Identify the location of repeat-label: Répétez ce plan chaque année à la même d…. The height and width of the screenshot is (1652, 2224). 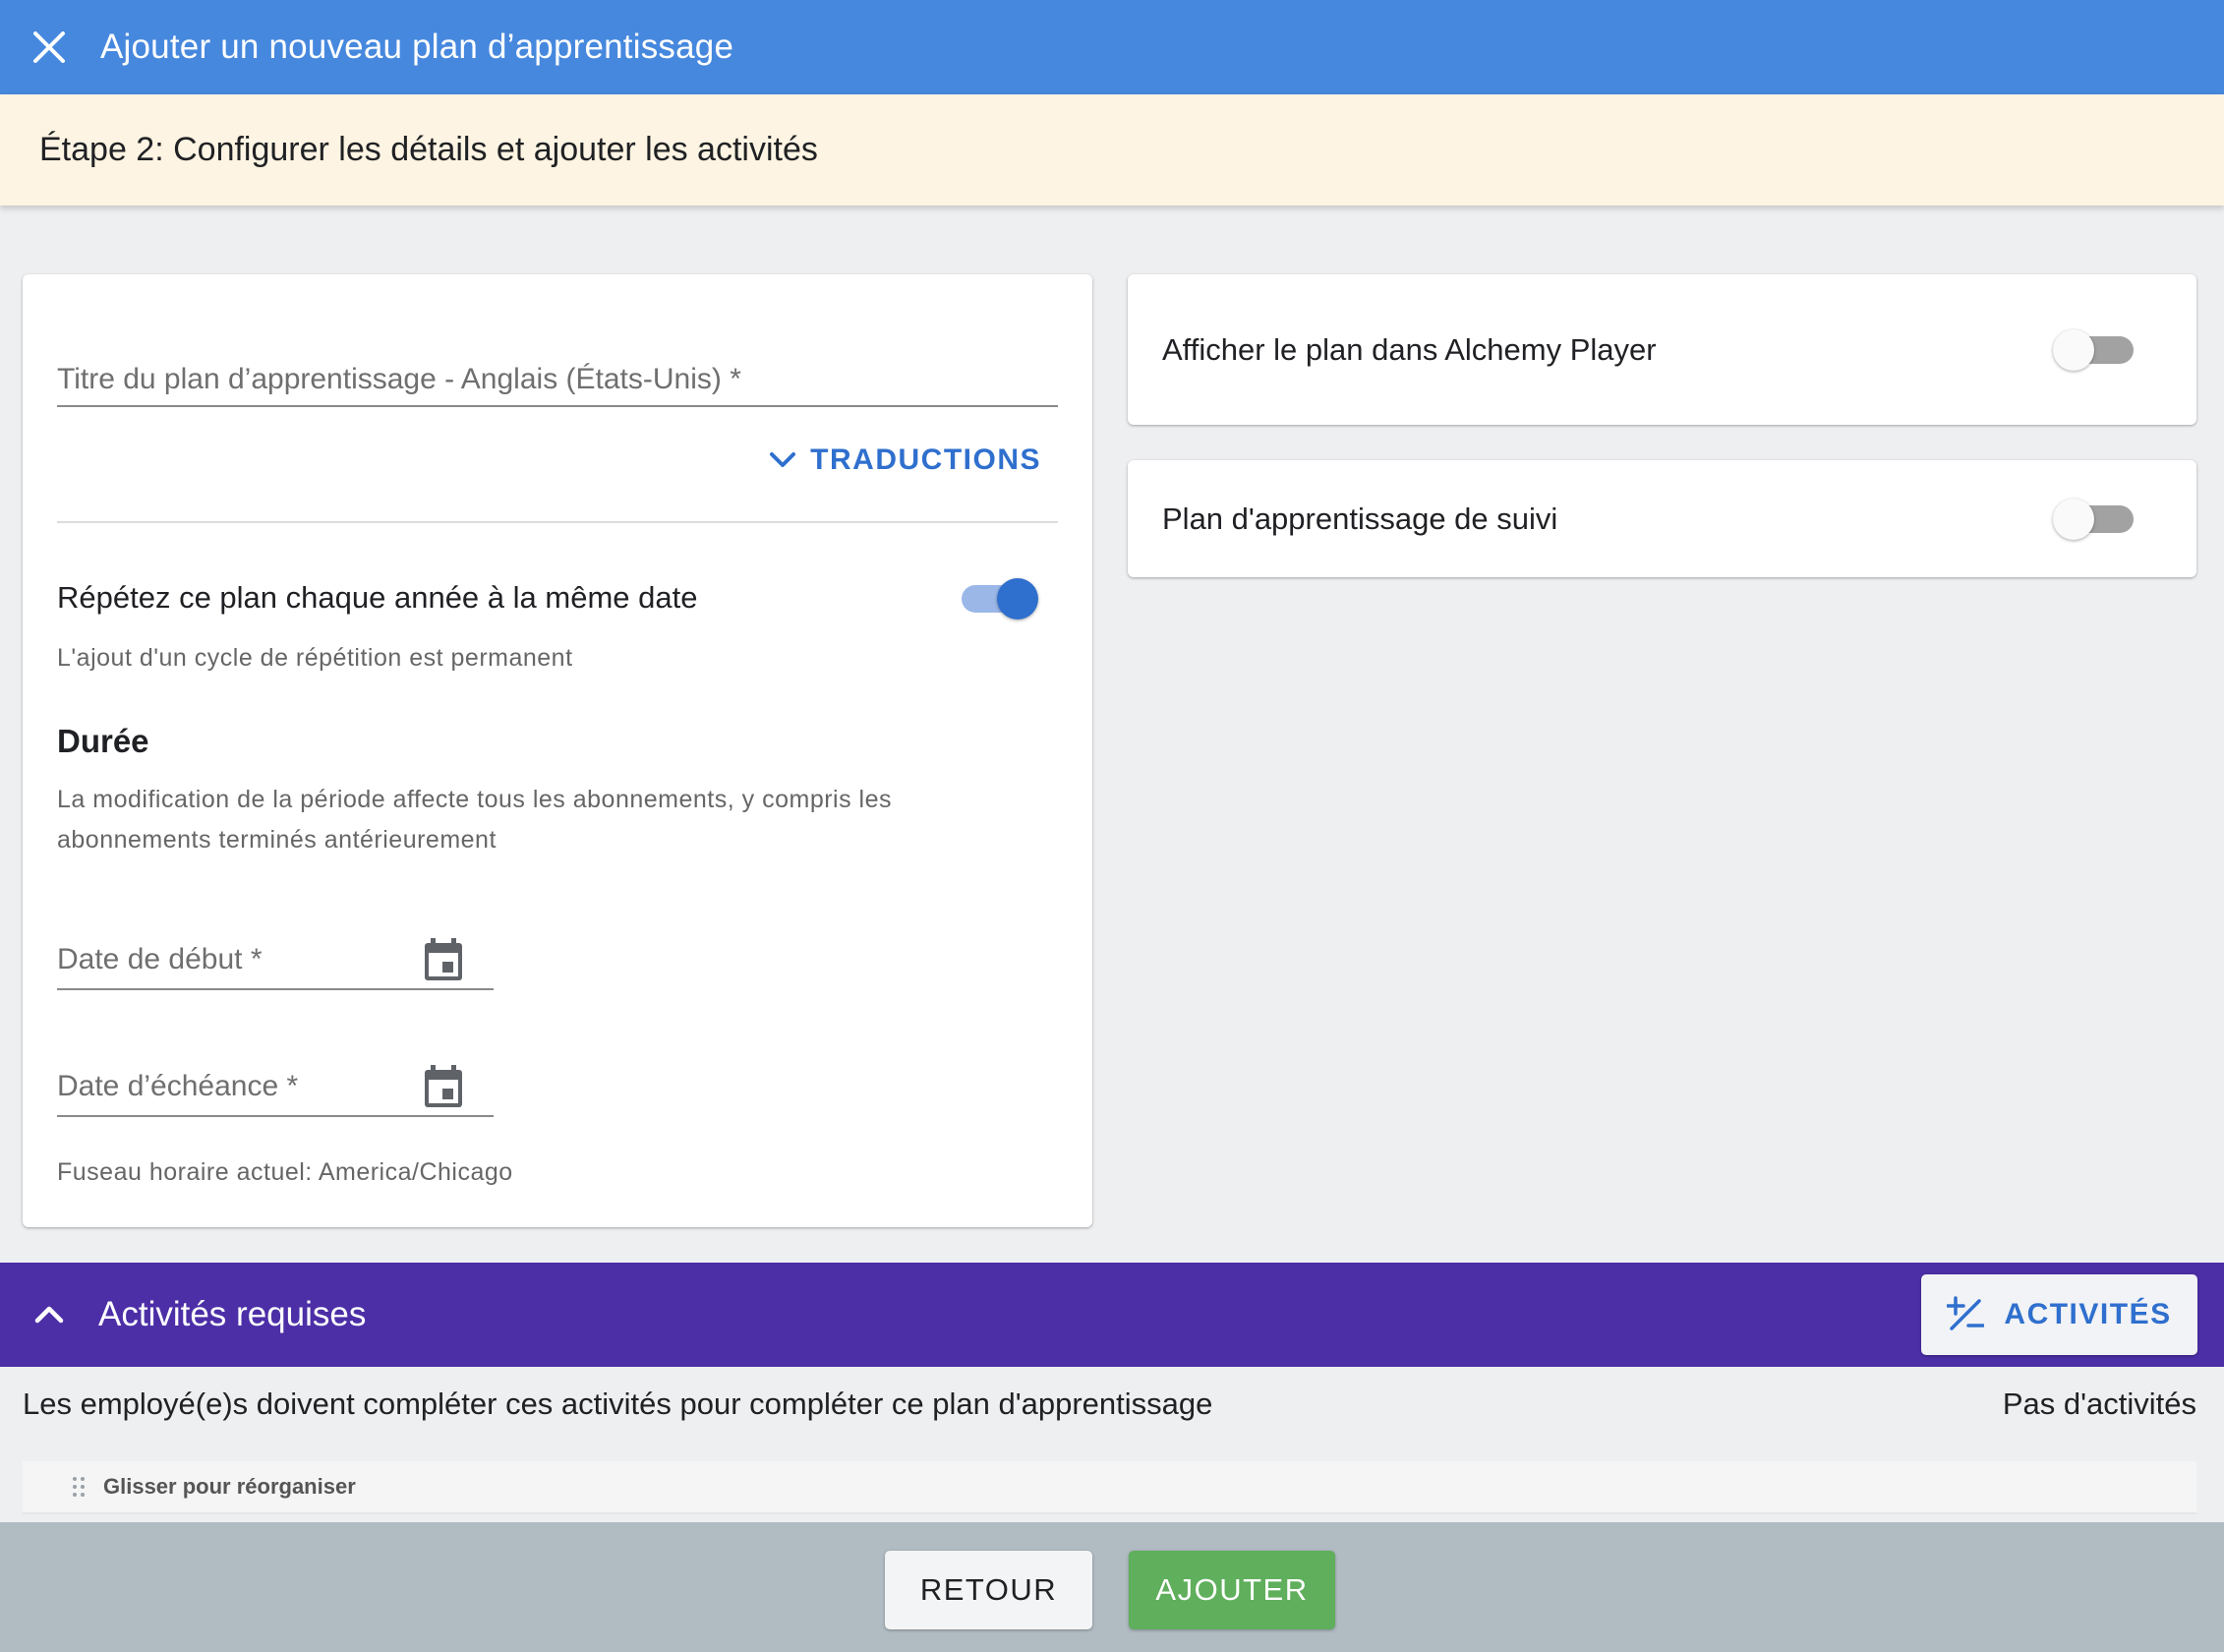
(377, 597).